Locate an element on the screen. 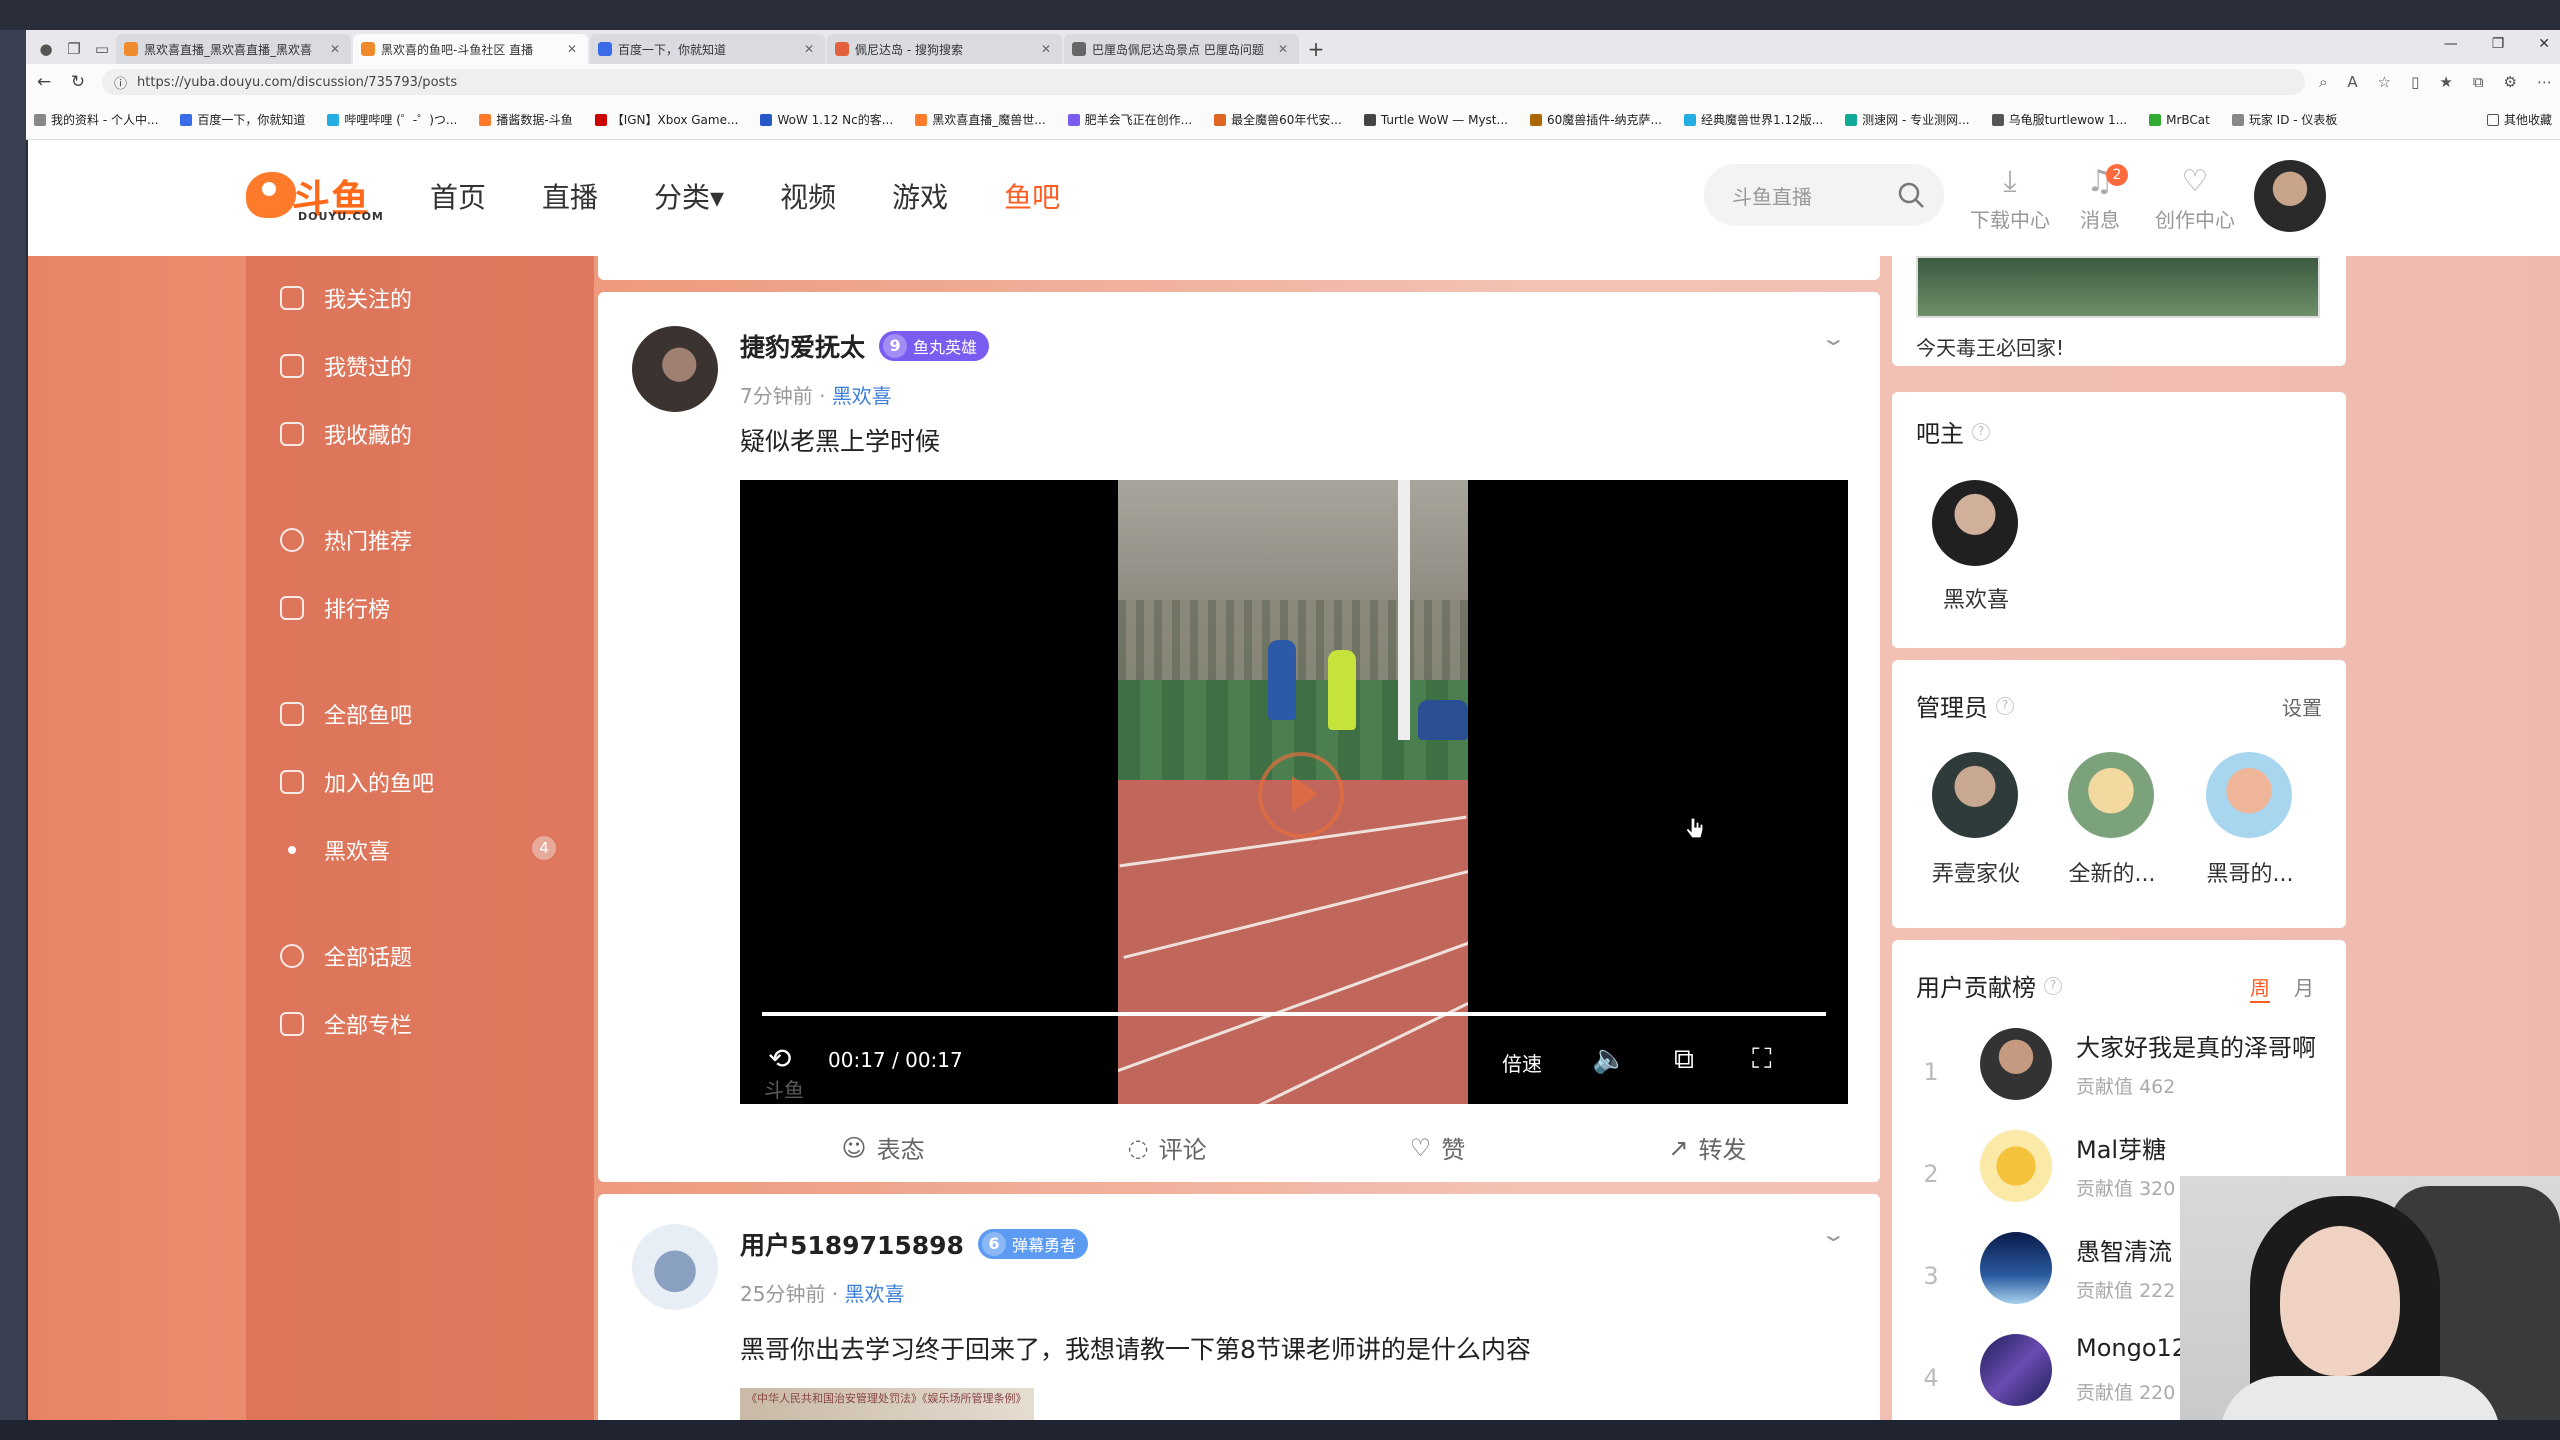  sidebar-item-favorites: 我收藏的 is located at coordinates (346, 434).